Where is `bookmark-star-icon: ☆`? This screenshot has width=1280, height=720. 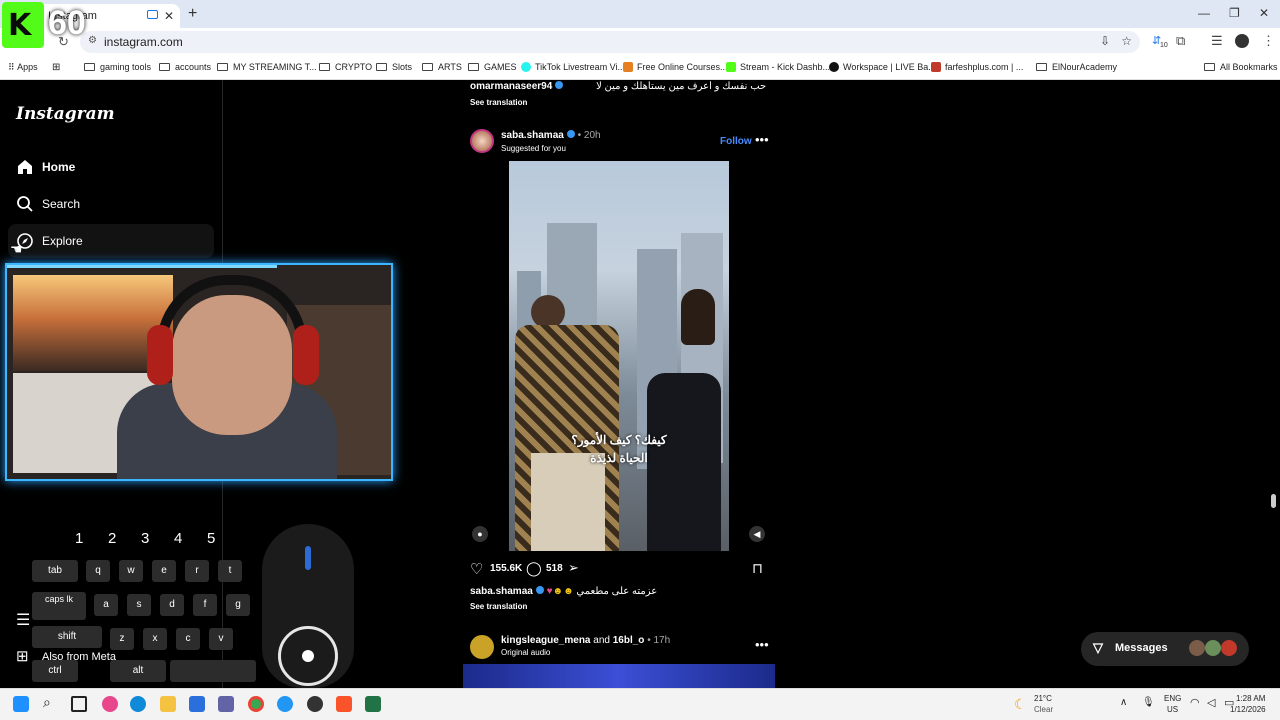
bookmark-star-icon: ☆ is located at coordinates (1126, 41).